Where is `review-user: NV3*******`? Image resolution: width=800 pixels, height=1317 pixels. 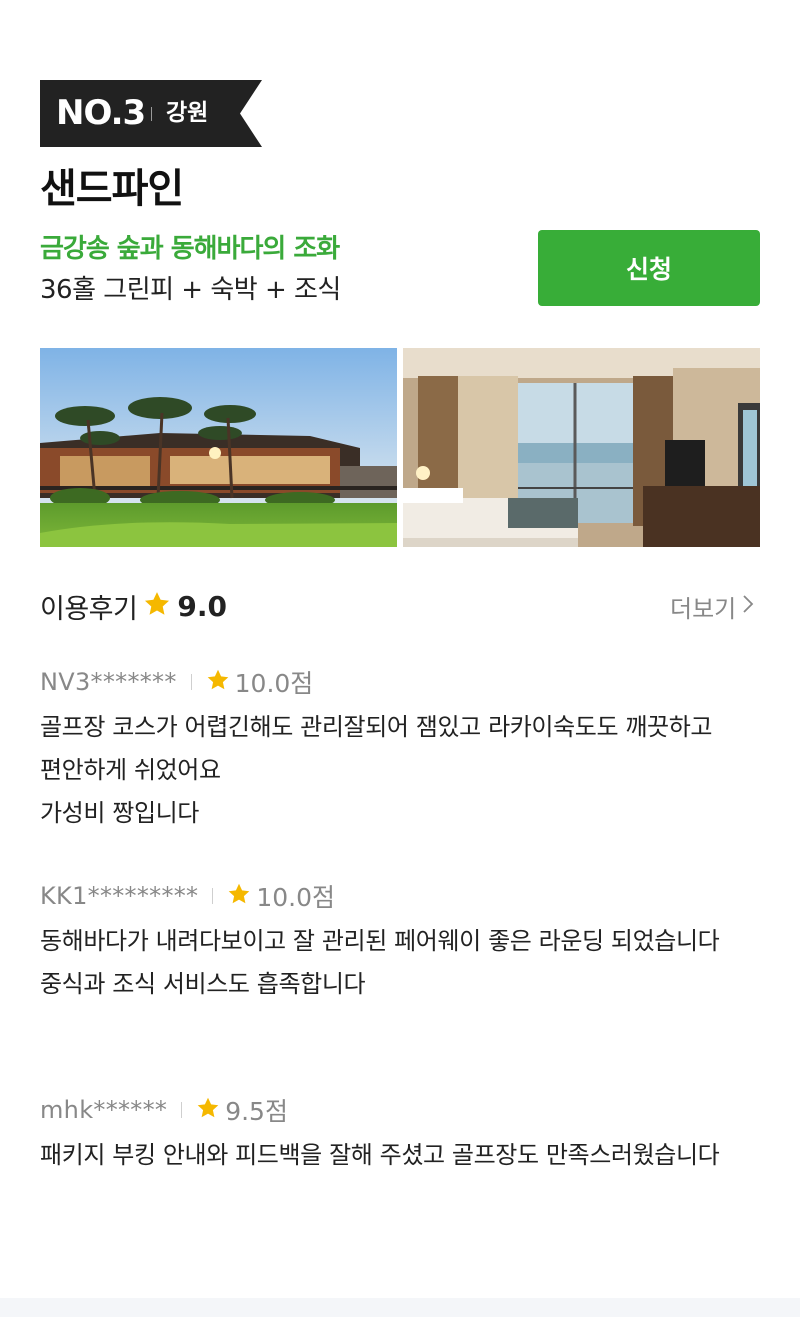 review-user: NV3******* is located at coordinates (108, 682).